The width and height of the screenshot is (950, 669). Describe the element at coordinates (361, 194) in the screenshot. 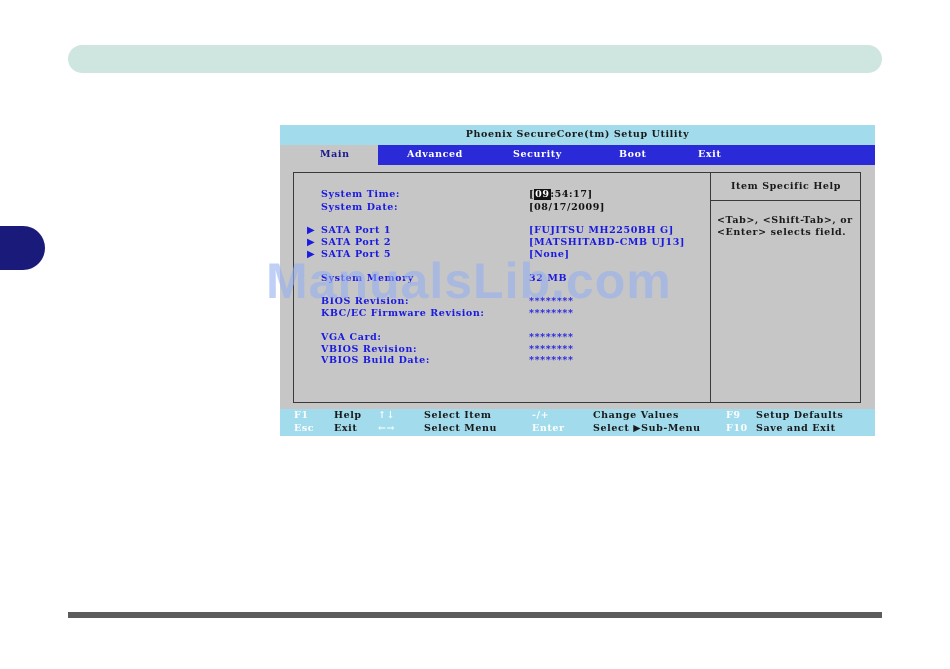

I see `system-time-label: System Time:` at that location.